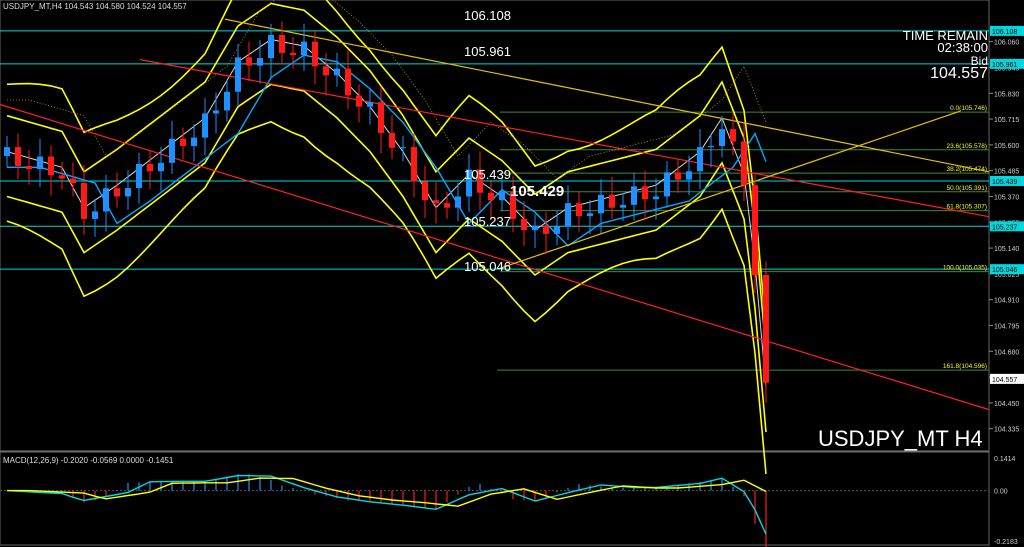  I want to click on level-label-105429: 105.429, so click(537, 191).